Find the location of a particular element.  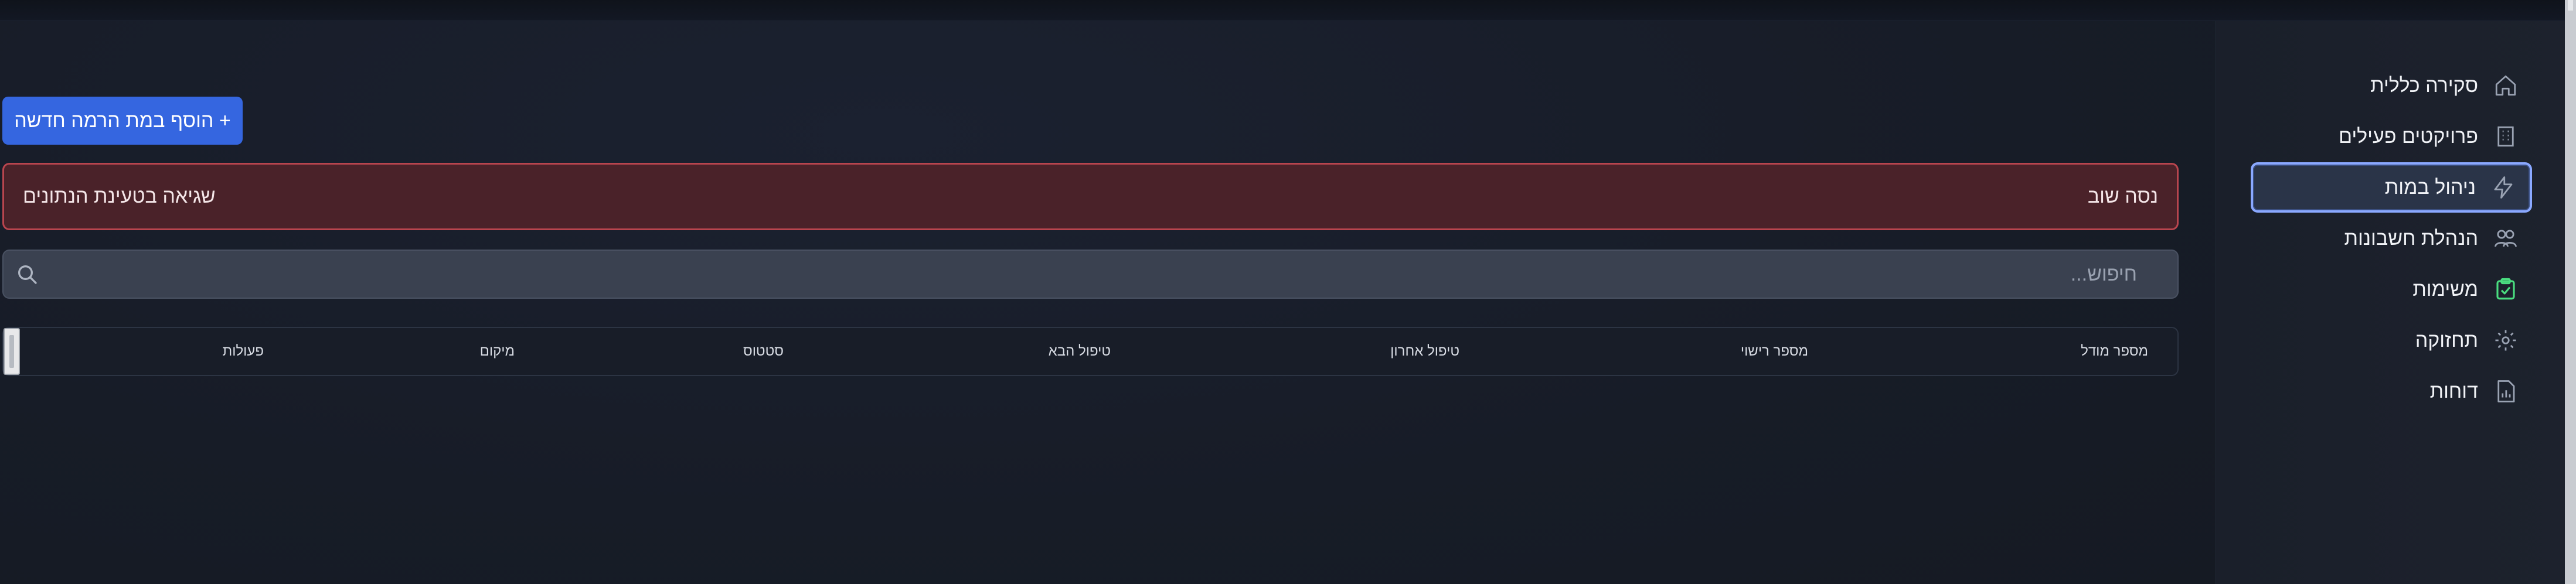

column-header-status: סטטוס is located at coordinates (763, 351).